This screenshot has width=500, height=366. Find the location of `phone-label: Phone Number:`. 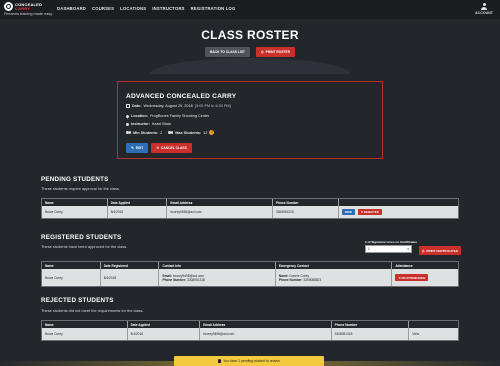

phone-label: Phone Number: is located at coordinates (174, 279).